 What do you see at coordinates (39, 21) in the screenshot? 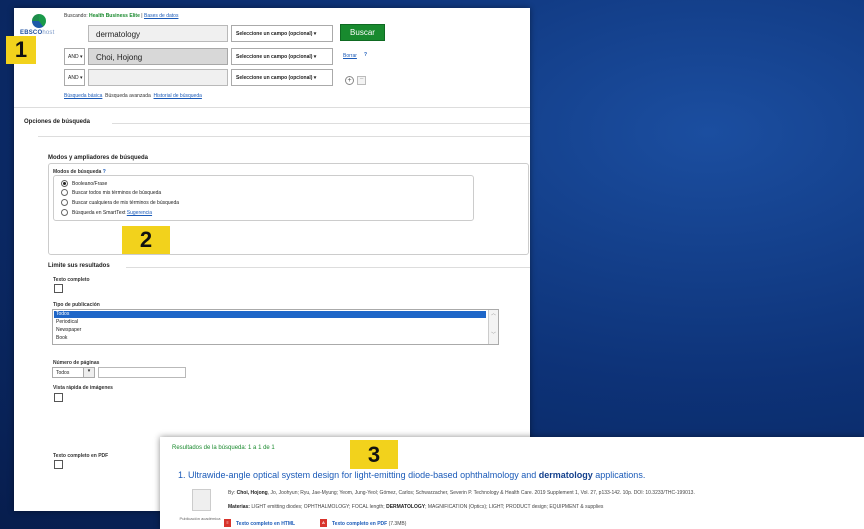
I see `ebsco-logo-icon` at bounding box center [39, 21].